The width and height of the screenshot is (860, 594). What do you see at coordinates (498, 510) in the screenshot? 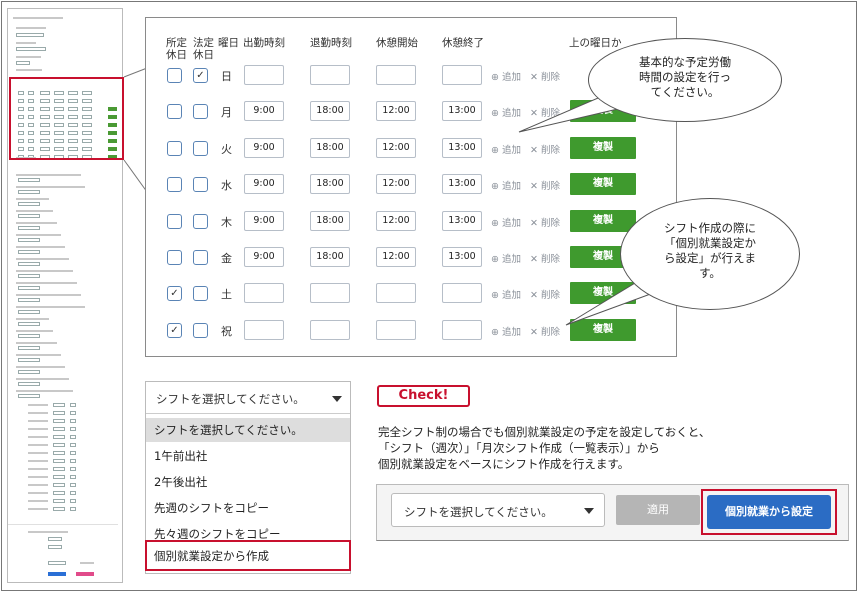
I see `shift-select: シフトを選択してください。` at bounding box center [498, 510].